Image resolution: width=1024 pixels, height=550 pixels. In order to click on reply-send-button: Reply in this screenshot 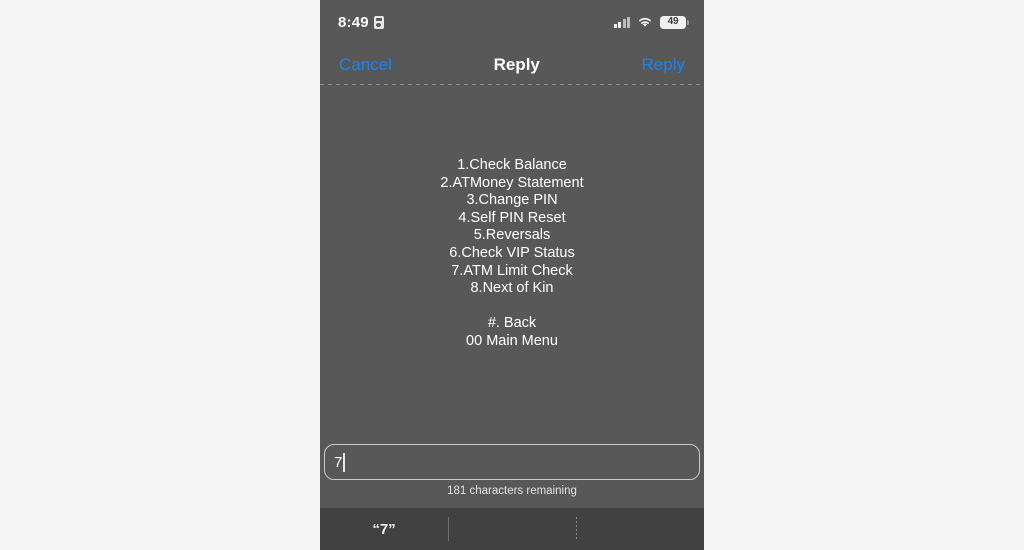, I will do `click(663, 64)`.